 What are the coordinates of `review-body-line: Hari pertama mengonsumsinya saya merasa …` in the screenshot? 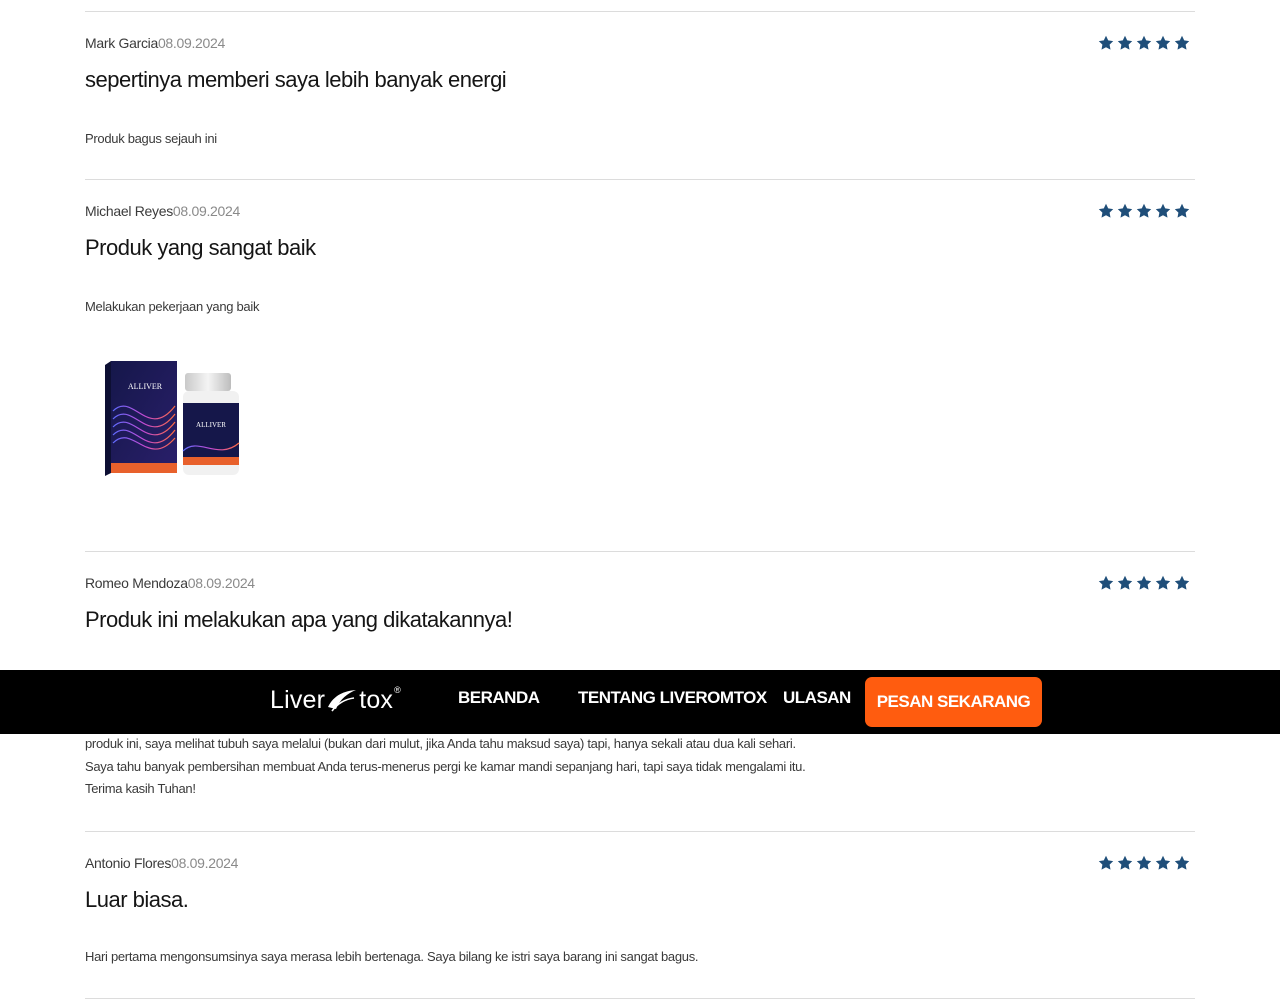 It's located at (392, 956).